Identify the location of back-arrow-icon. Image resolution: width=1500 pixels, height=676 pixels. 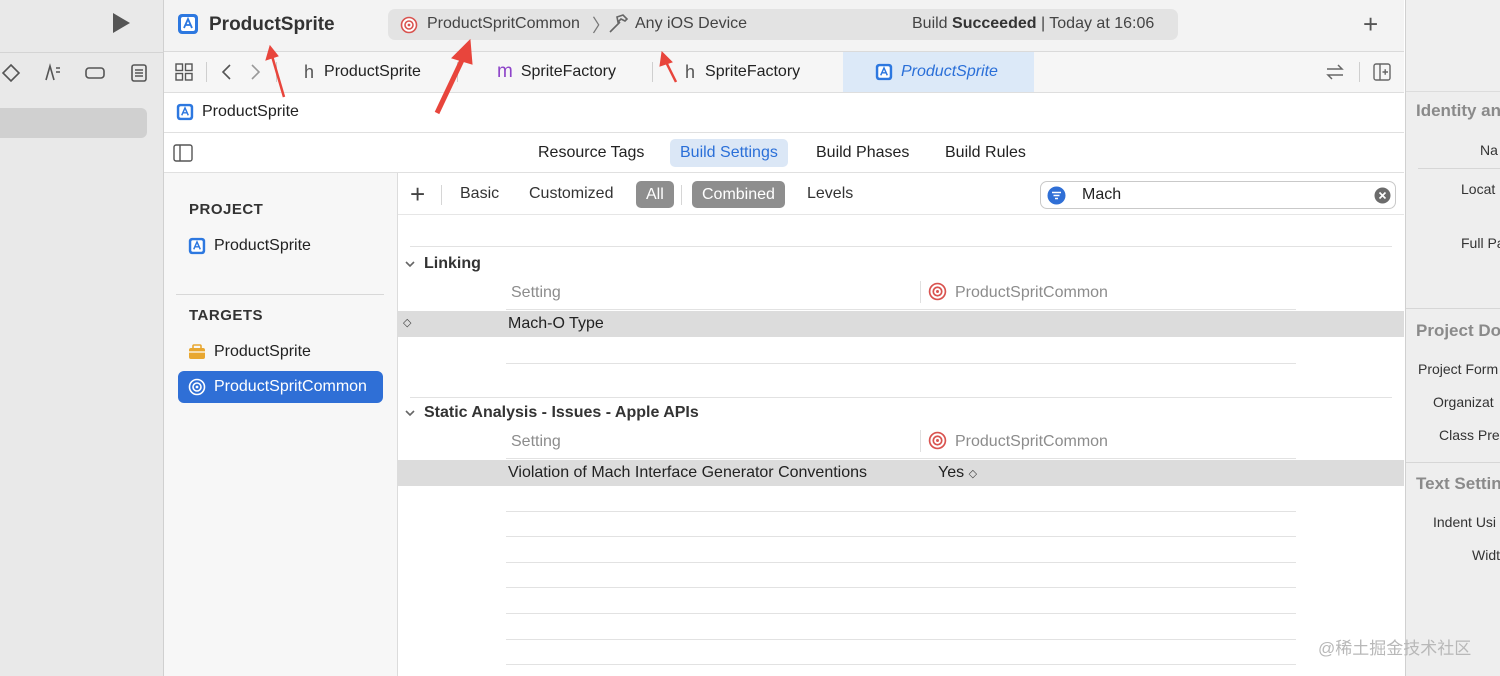
(227, 74).